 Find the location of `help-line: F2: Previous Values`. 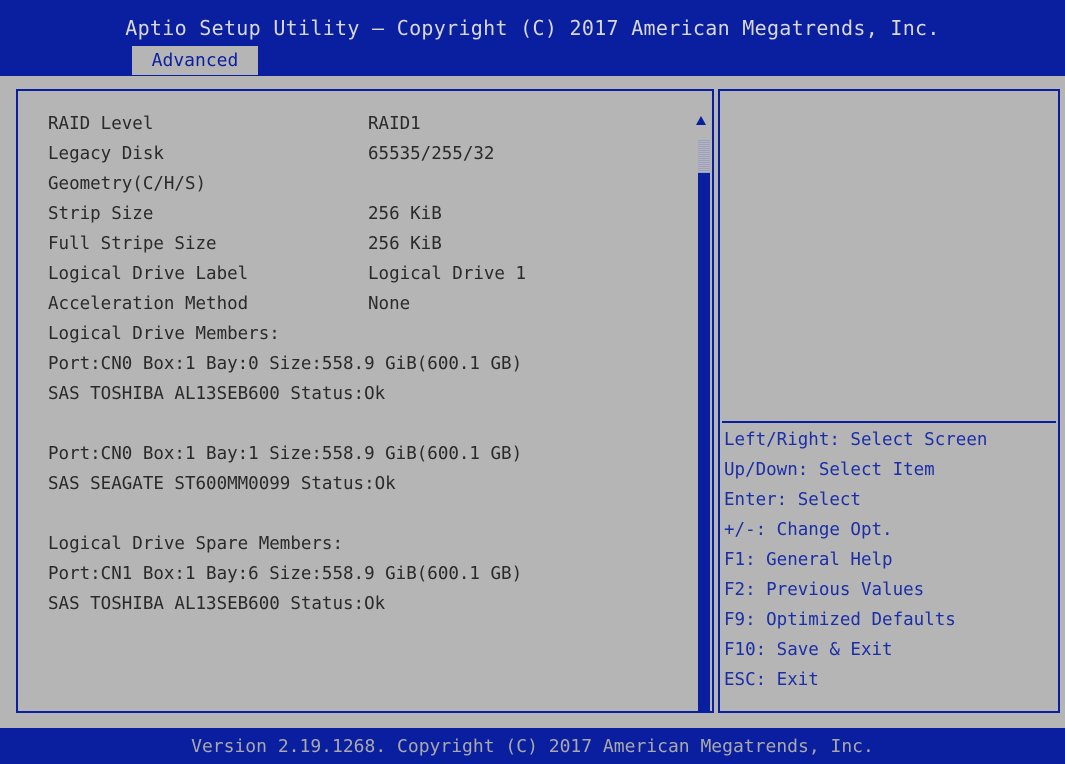

help-line: F2: Previous Values is located at coordinates (824, 590).